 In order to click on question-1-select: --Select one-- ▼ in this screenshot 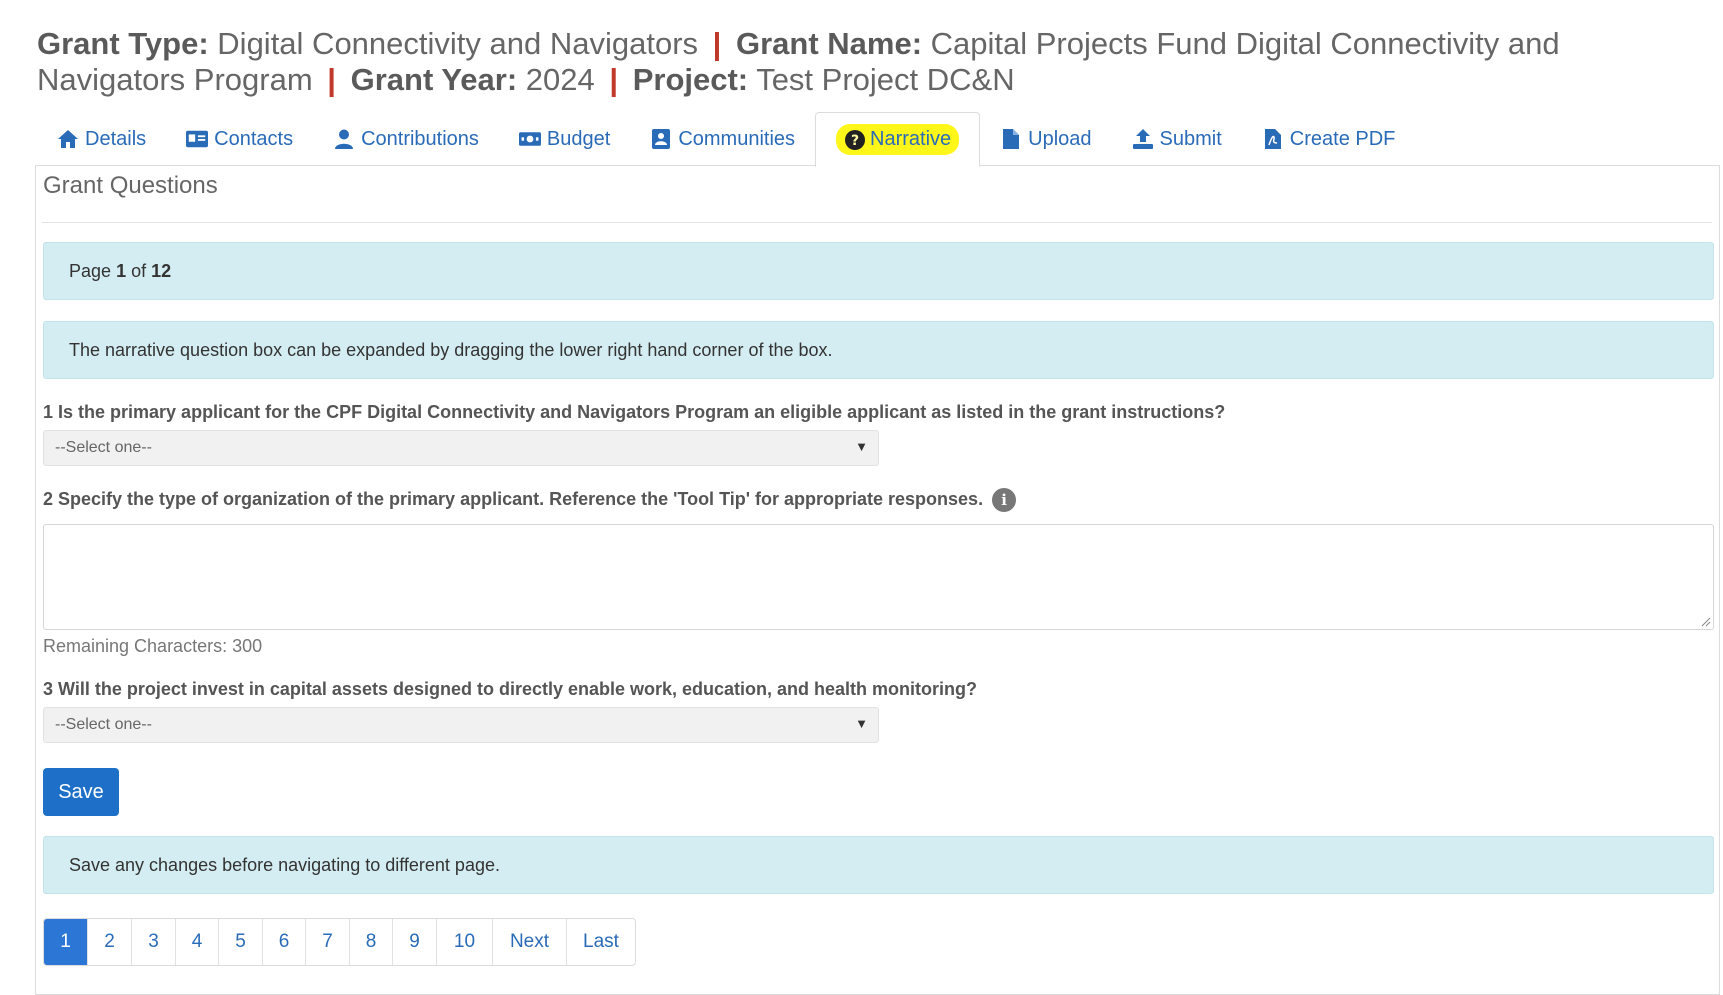, I will do `click(461, 448)`.